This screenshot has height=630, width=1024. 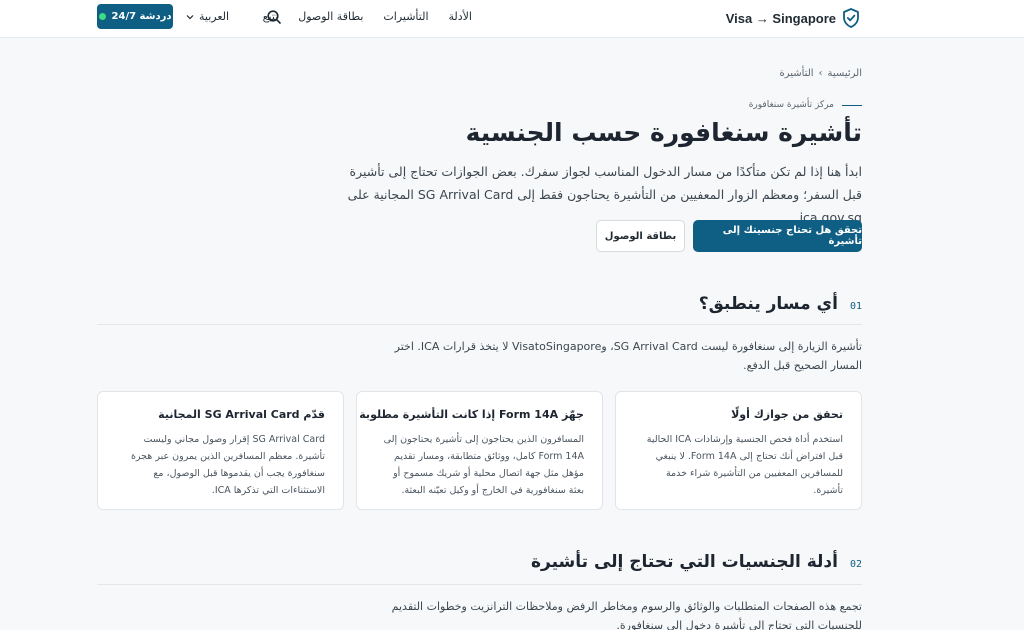 What do you see at coordinates (640, 236) in the screenshot?
I see `arrival-card-button: بطاقة الوصول` at bounding box center [640, 236].